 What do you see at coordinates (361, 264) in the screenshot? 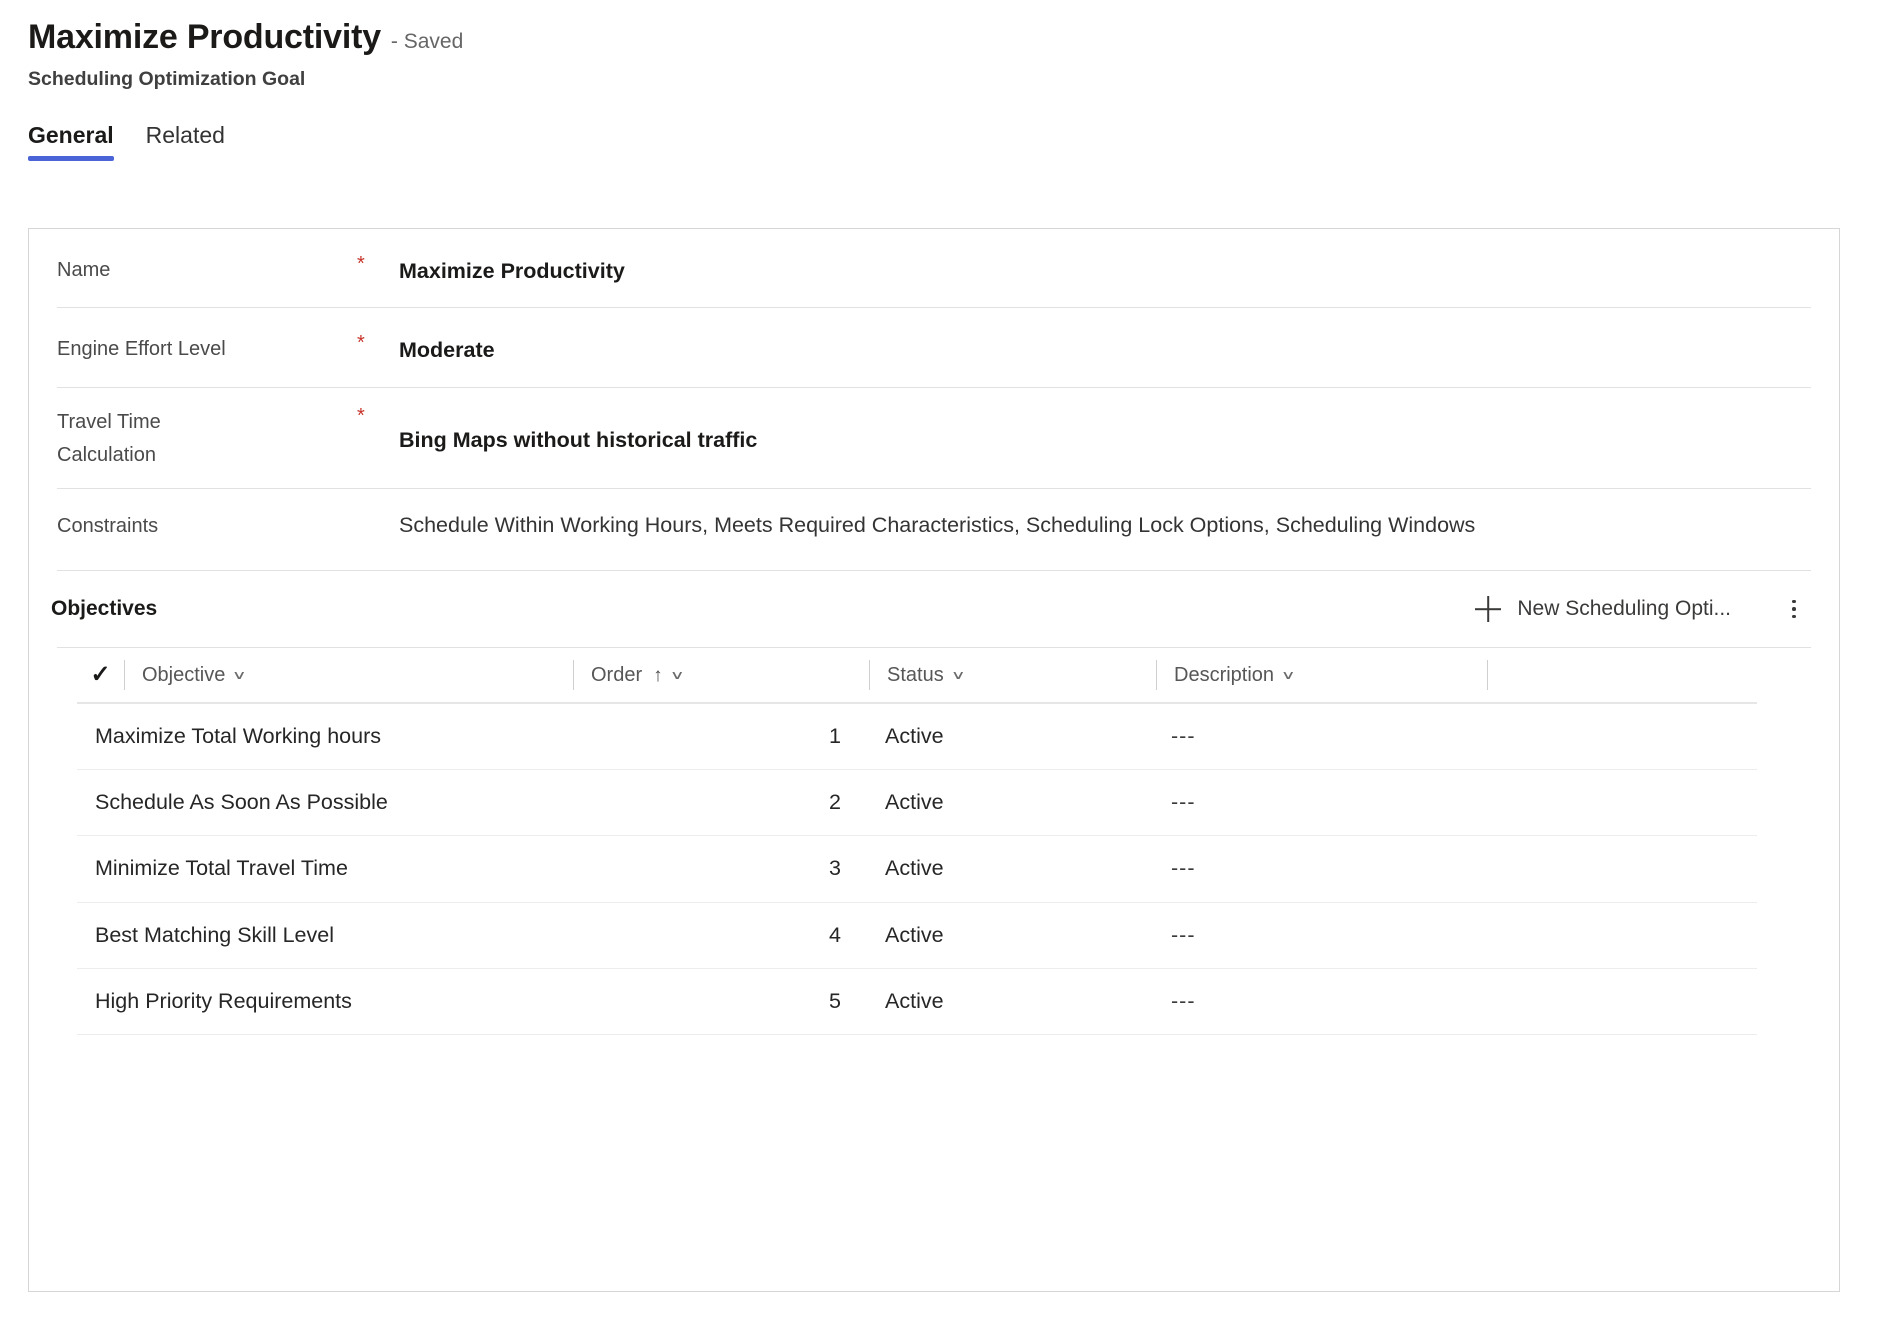
I see `required-marker-name: *` at bounding box center [361, 264].